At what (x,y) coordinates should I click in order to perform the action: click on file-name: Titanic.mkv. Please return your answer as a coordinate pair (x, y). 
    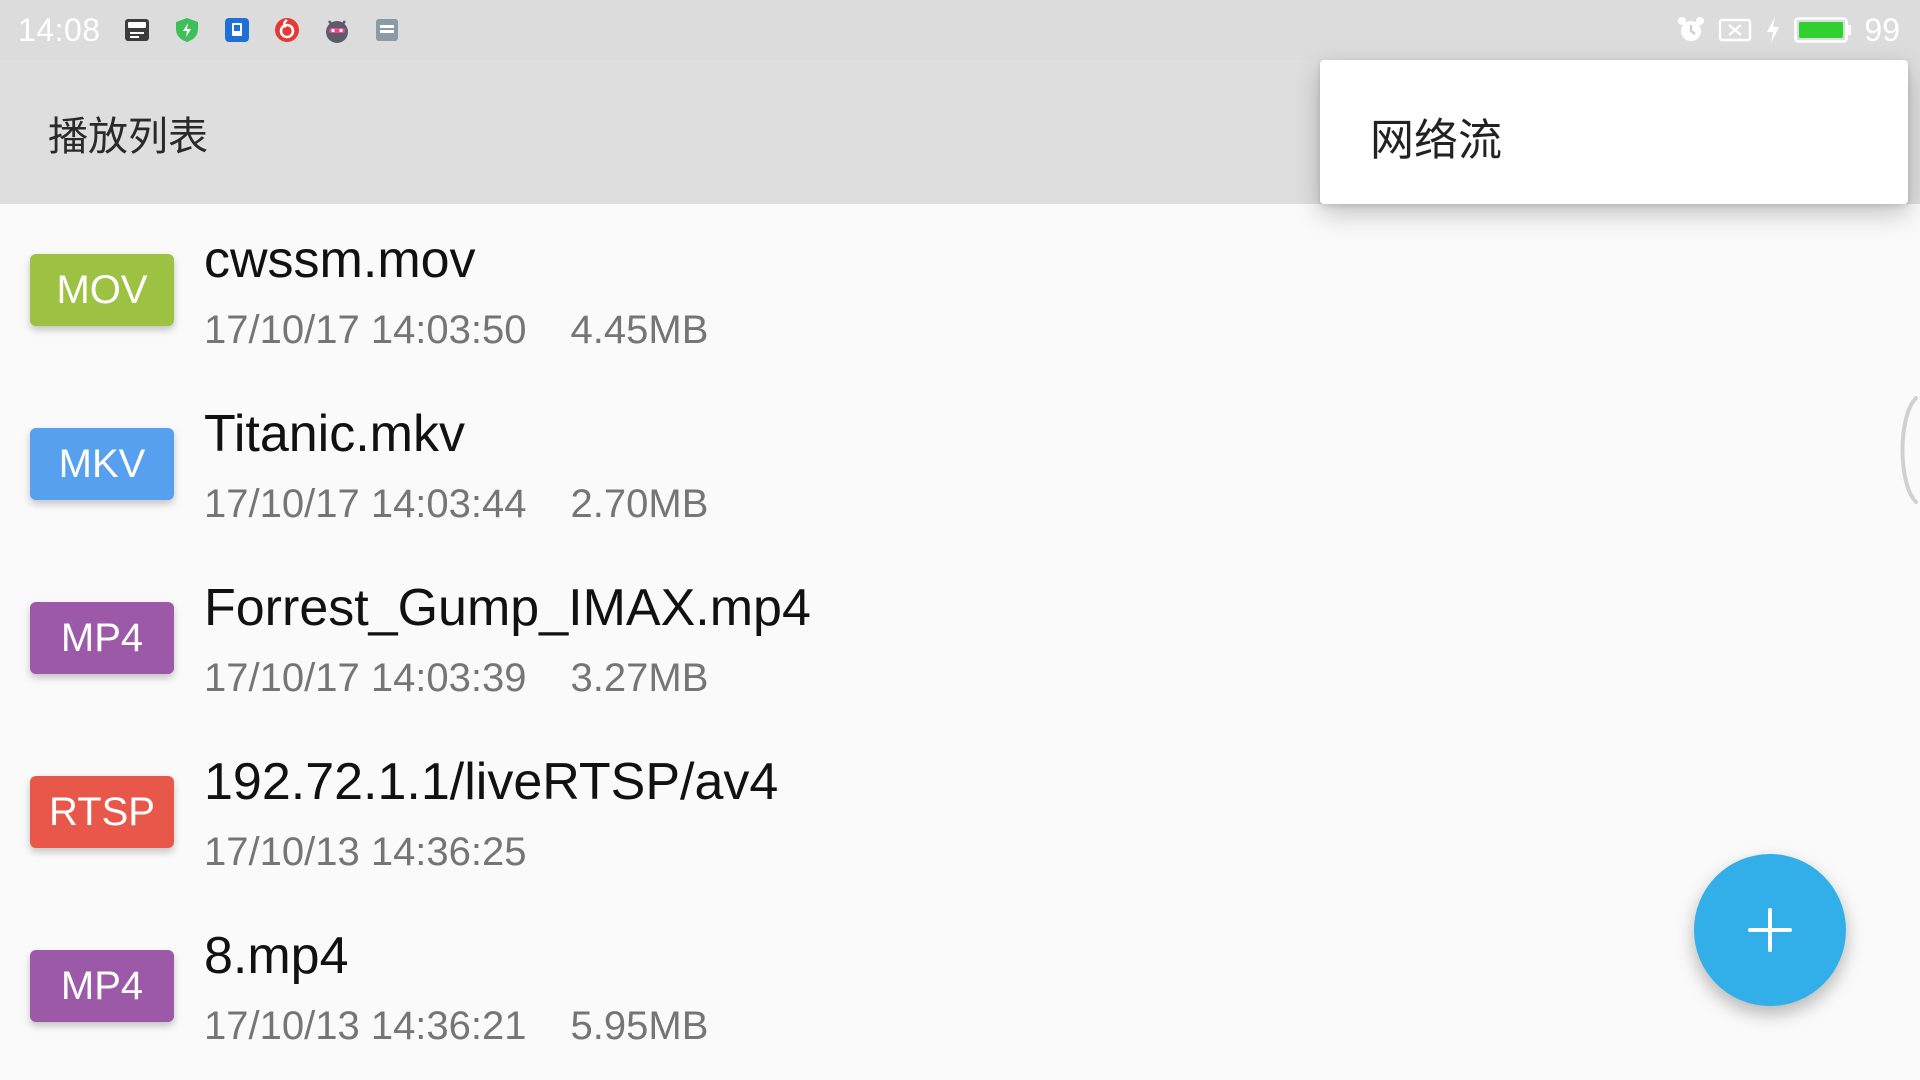
    Looking at the image, I should click on (334, 434).